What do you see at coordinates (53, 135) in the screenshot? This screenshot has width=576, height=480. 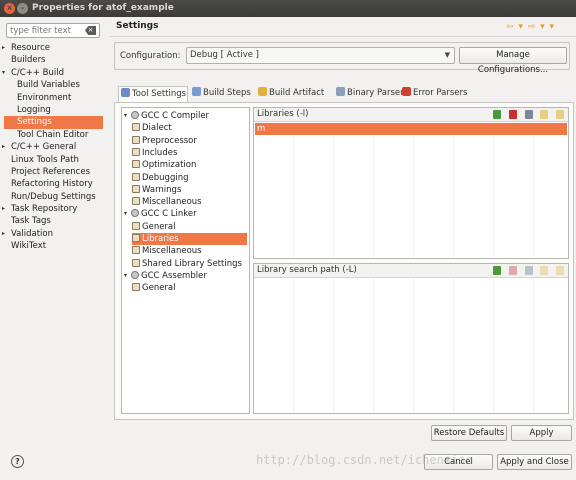 I see `nav-item-tool-chain-editor: Tool Chain Editor` at bounding box center [53, 135].